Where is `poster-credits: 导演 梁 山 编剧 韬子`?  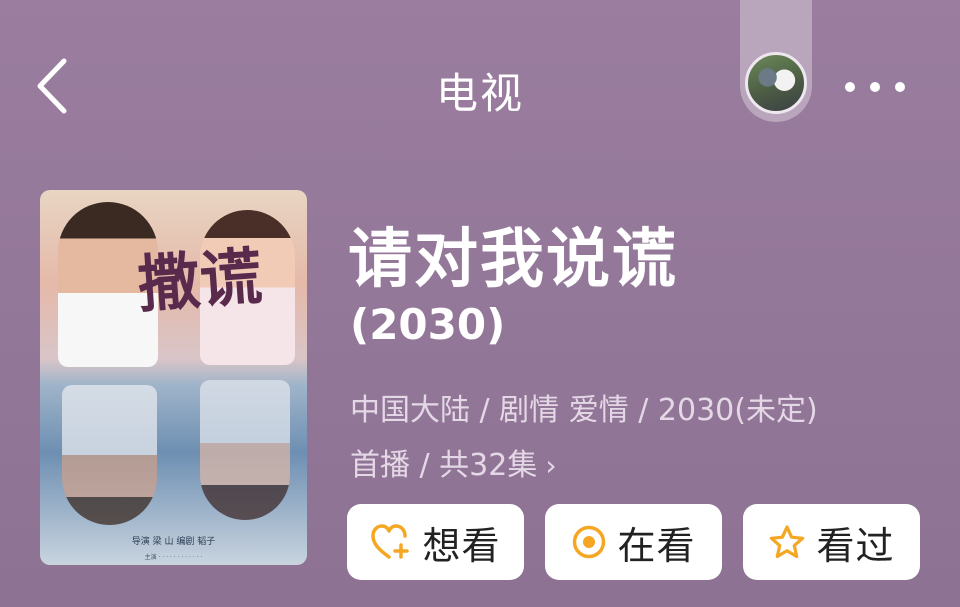 poster-credits: 导演 梁 山 编剧 韬子 is located at coordinates (173, 542).